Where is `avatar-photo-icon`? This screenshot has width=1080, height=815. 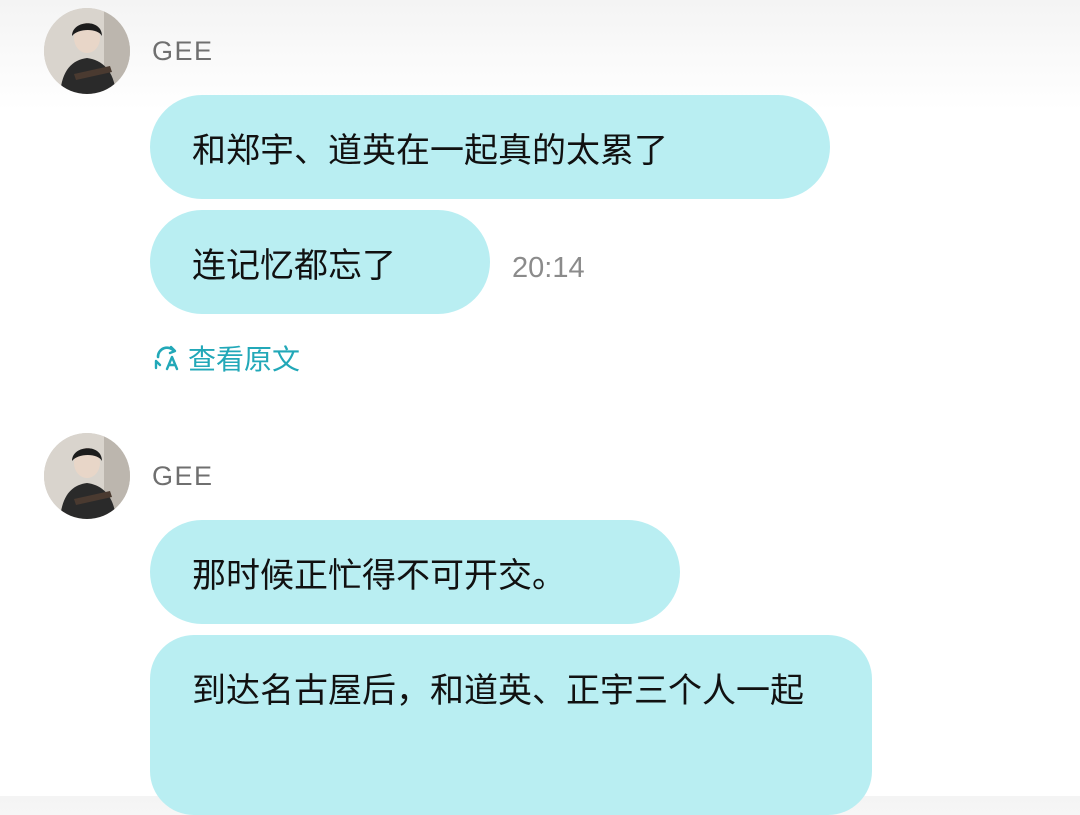 avatar-photo-icon is located at coordinates (87, 476).